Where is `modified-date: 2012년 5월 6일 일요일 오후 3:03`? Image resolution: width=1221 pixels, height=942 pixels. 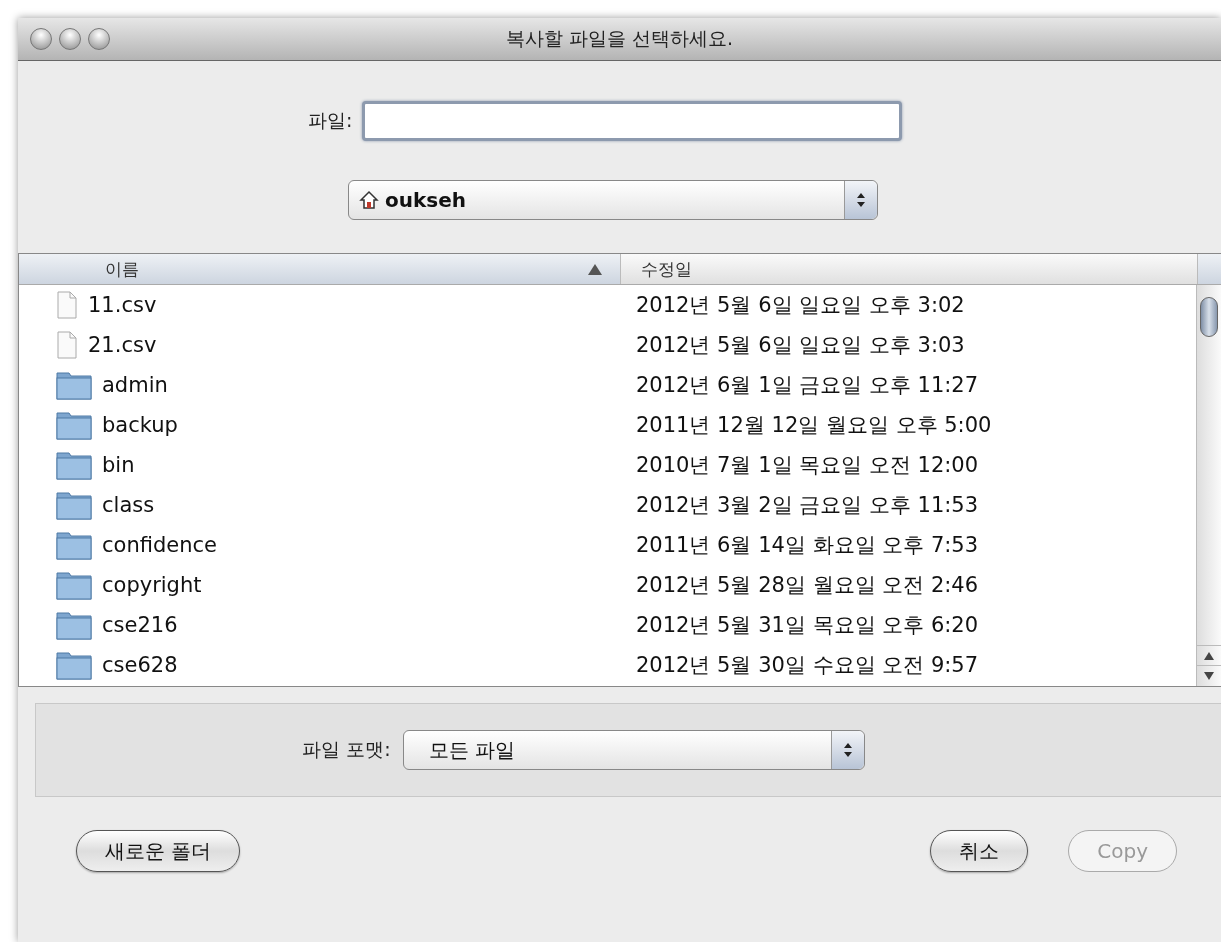
modified-date: 2012년 5월 6일 일요일 오후 3:03 is located at coordinates (800, 345).